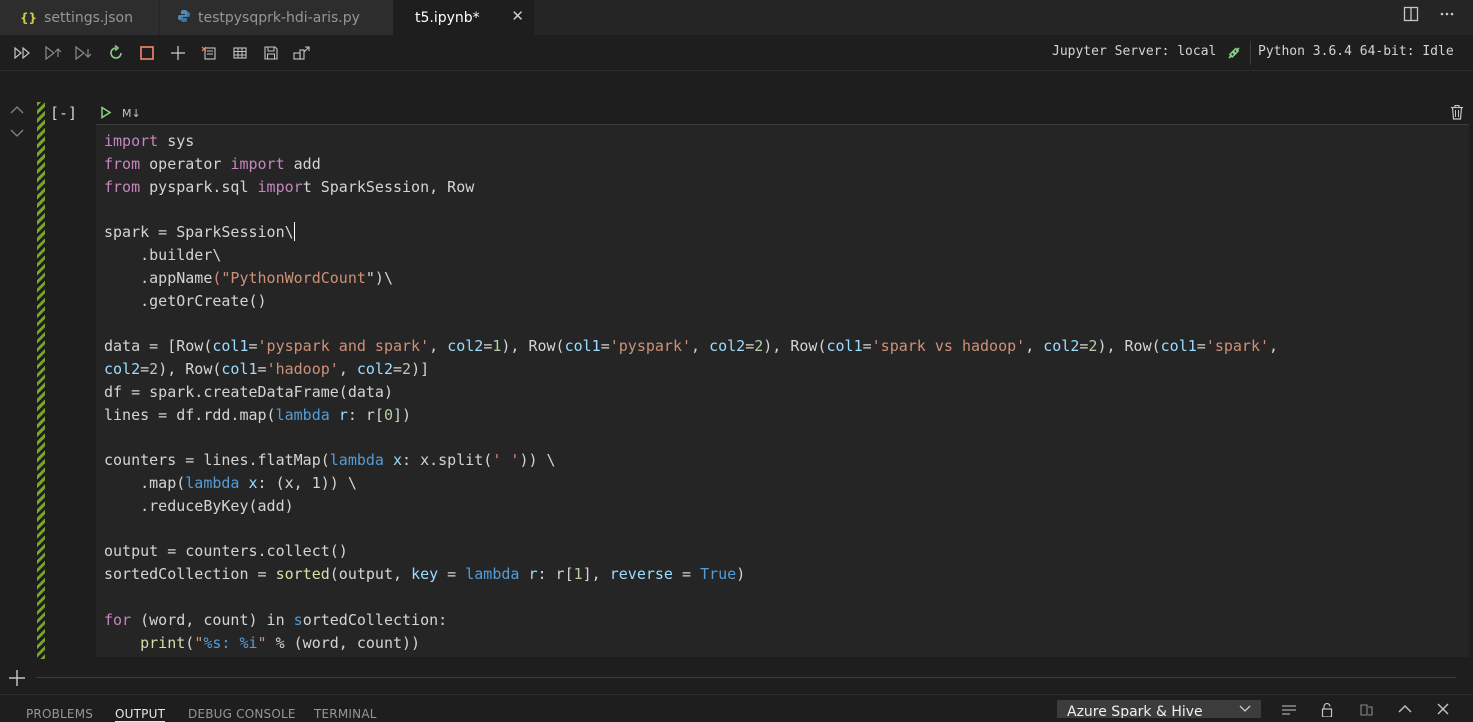  What do you see at coordinates (242, 714) in the screenshot?
I see `tab-debug-console: DEBUG CONSOLE` at bounding box center [242, 714].